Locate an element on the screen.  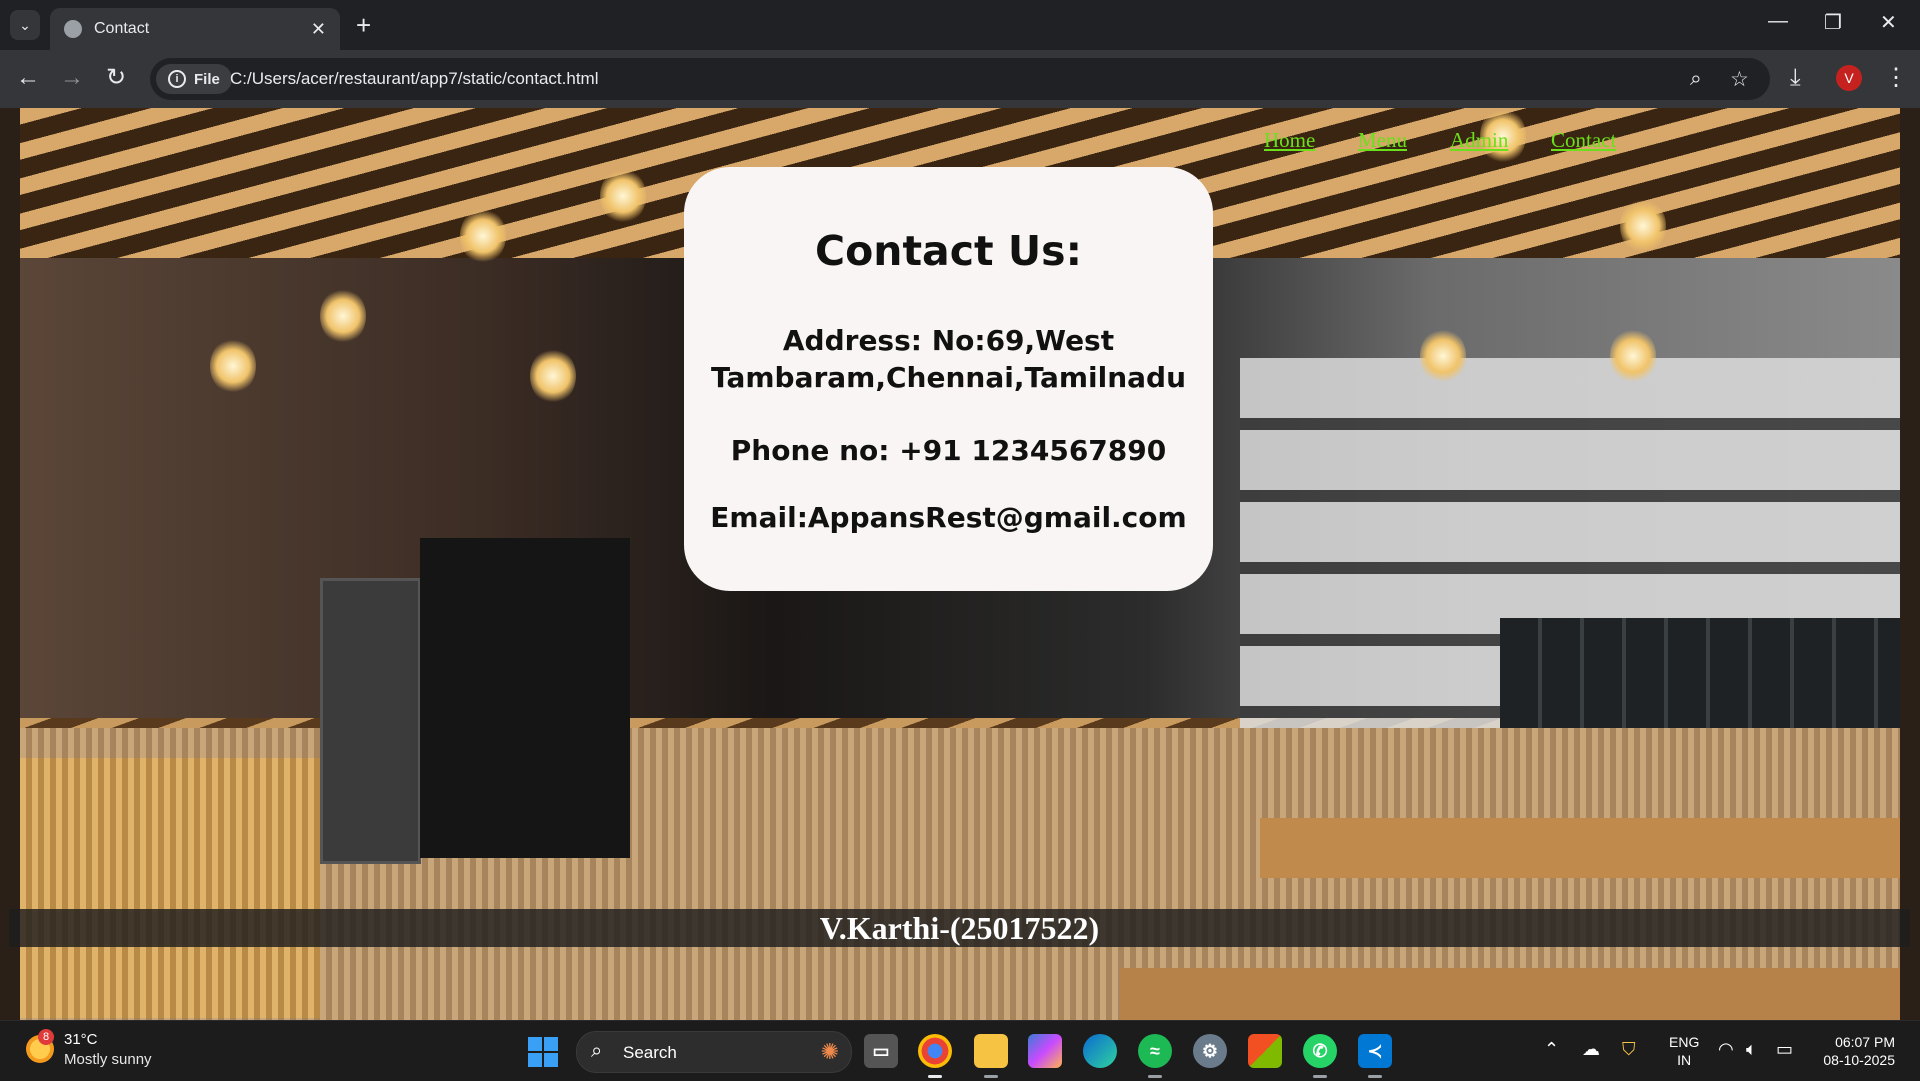
site-info-chip: i File is located at coordinates (194, 79).